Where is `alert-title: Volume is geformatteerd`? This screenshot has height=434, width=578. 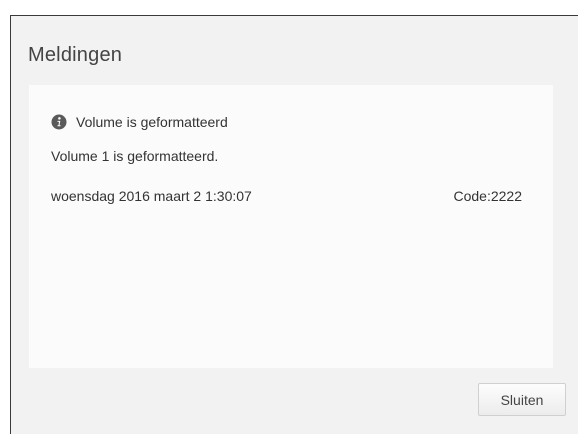 alert-title: Volume is geformatteerd is located at coordinates (152, 122).